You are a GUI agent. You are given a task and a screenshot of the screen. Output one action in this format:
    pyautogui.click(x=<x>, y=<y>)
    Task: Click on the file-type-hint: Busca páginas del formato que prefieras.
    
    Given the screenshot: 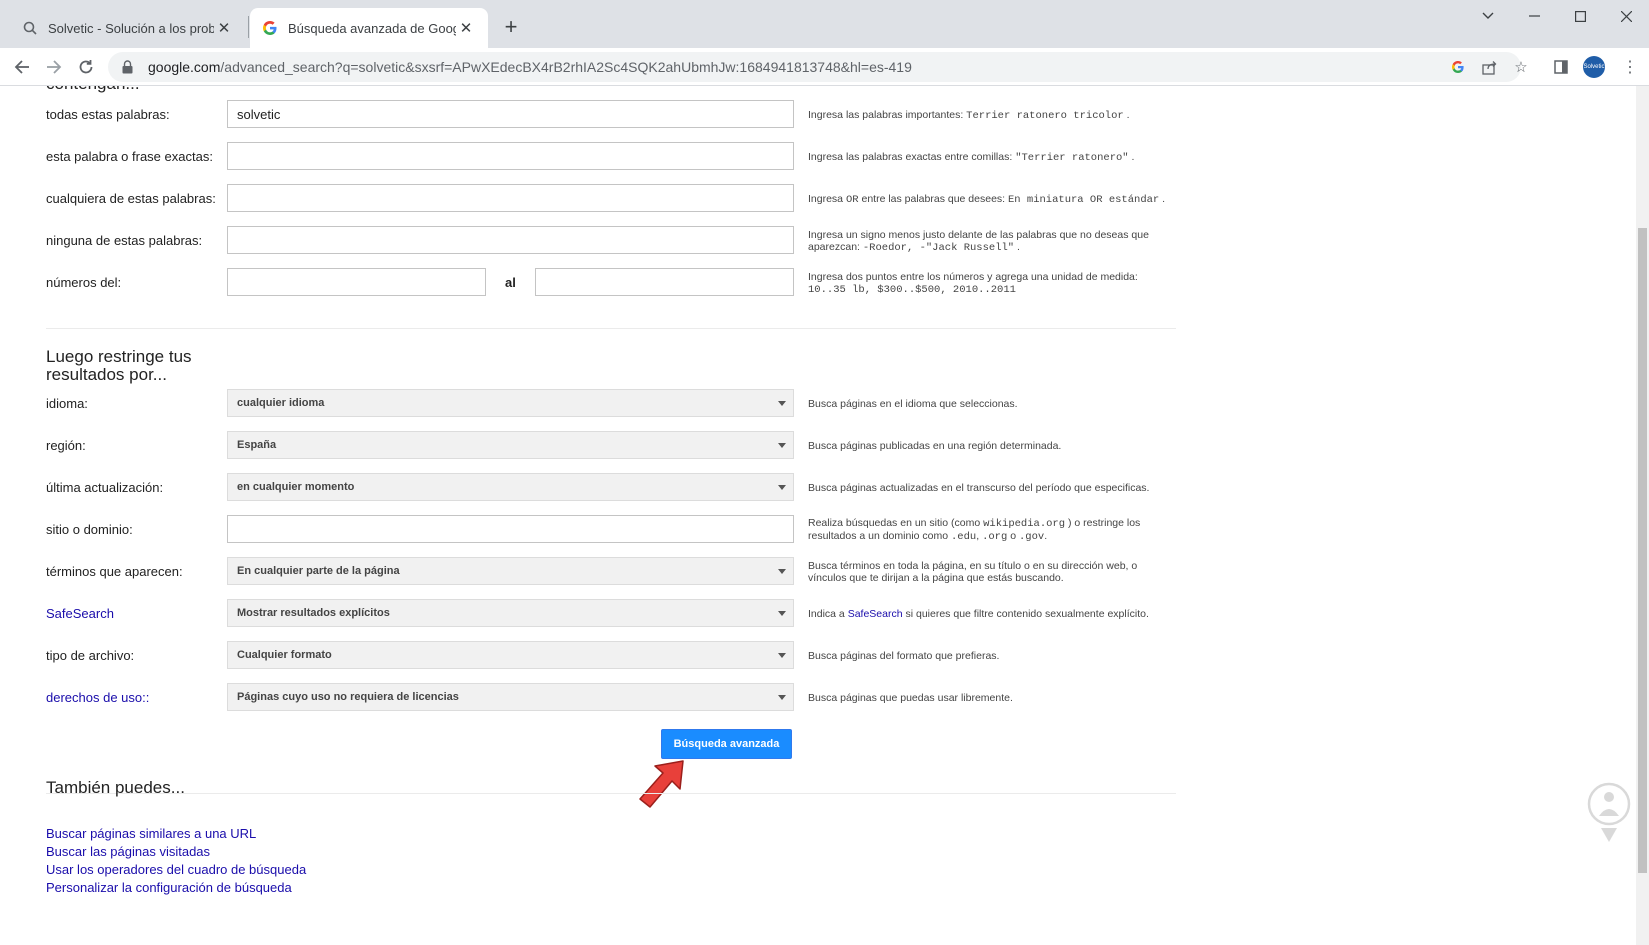 What is the action you would take?
    pyautogui.click(x=904, y=656)
    